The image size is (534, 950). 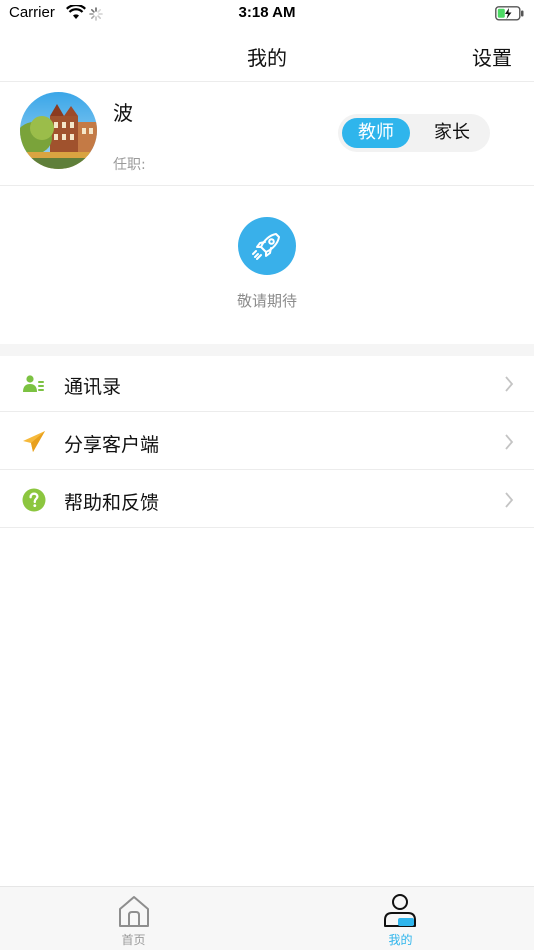 I want to click on settings-button: 设置, so click(x=492, y=56).